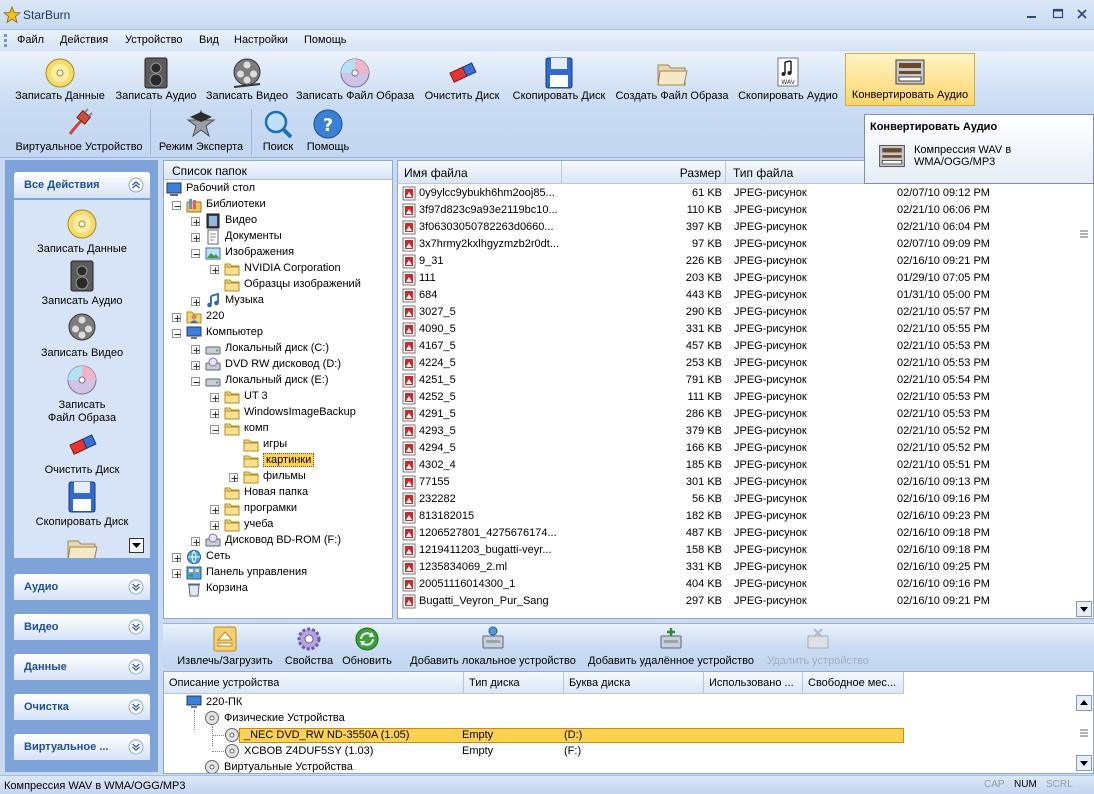 Image resolution: width=1094 pixels, height=794 pixels. Describe the element at coordinates (644, 172) in the screenshot. I see `column-header-size: Размер` at that location.